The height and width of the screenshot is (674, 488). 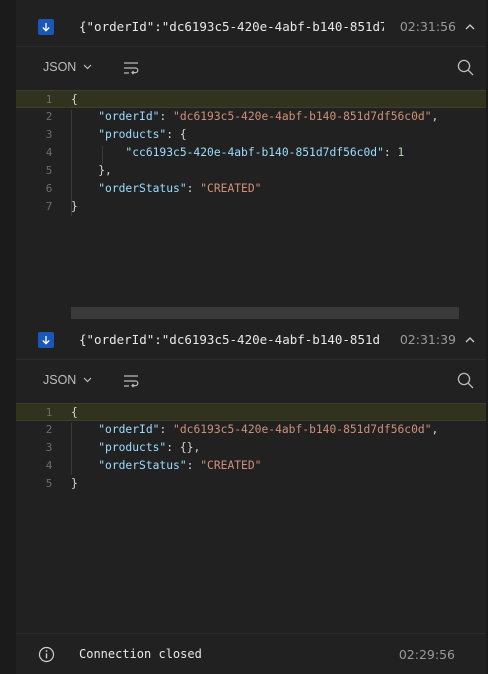 I want to click on info-icon, so click(x=46, y=654).